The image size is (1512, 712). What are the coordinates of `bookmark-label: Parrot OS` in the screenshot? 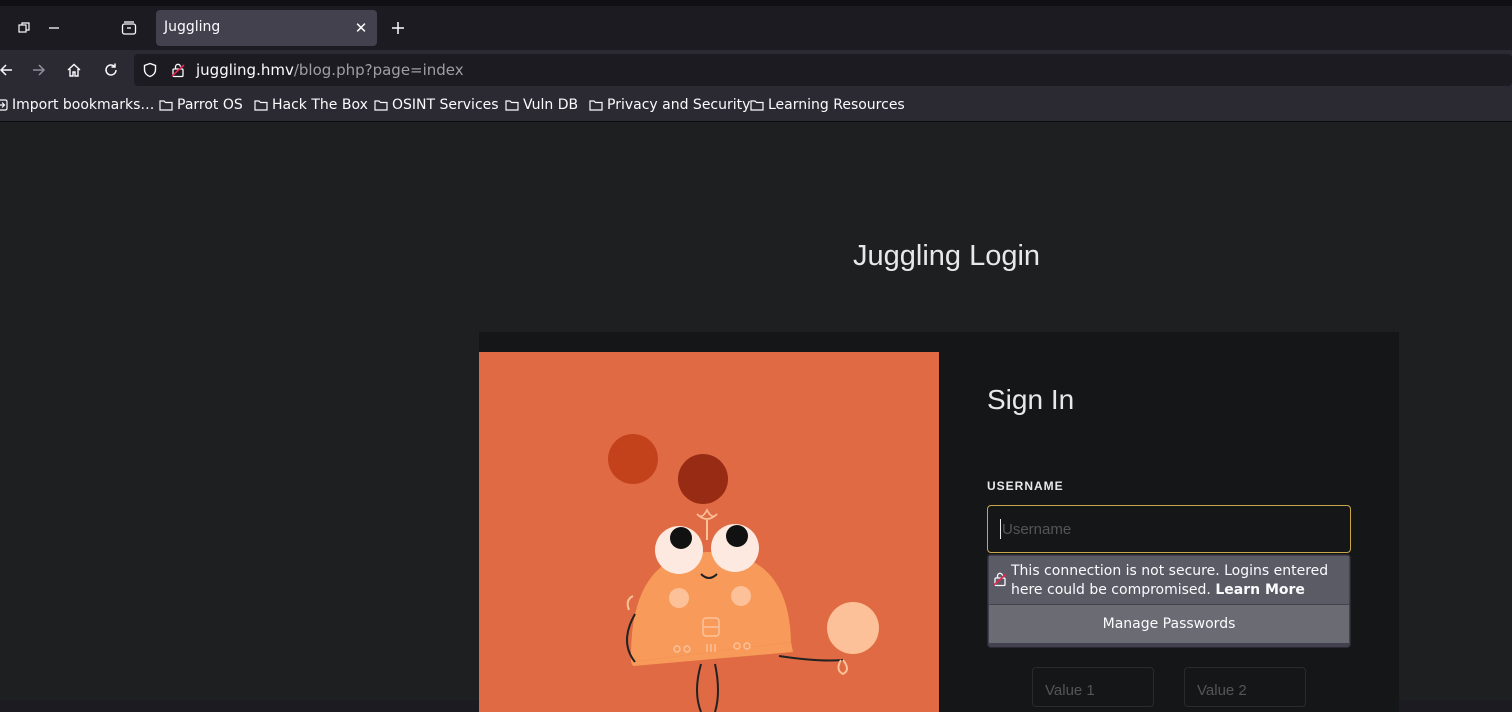 It's located at (210, 105).